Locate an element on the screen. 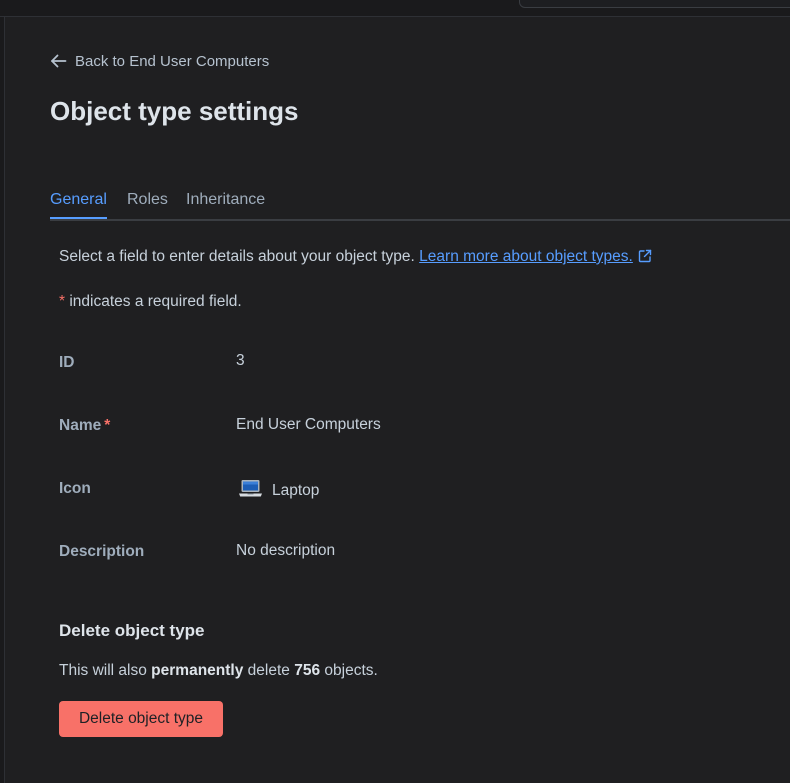  back-link: Back to End User Computers is located at coordinates (159, 61).